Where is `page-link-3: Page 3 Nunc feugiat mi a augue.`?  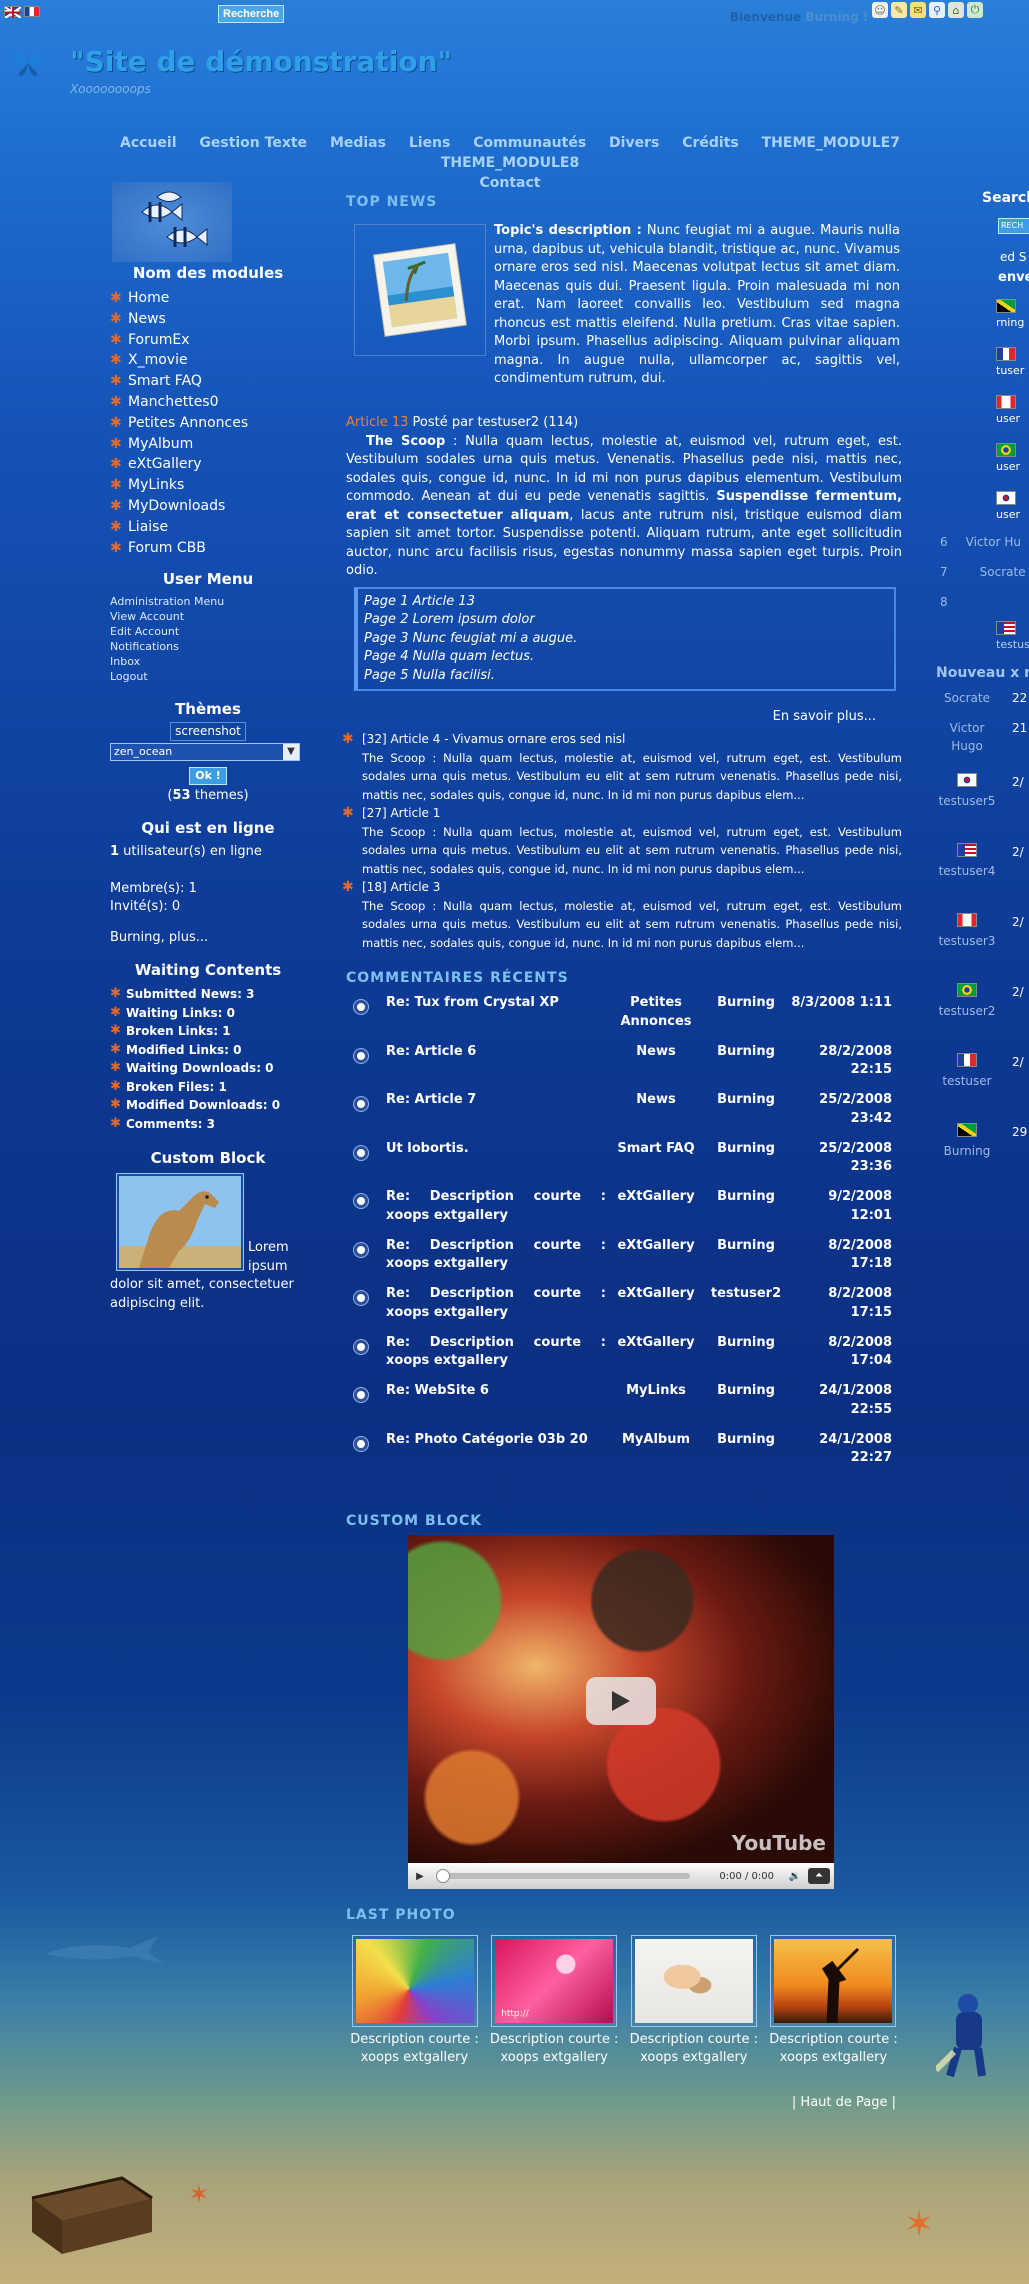
page-link-3: Page 3 Nunc feugiat mi a augue. is located at coordinates (626, 639).